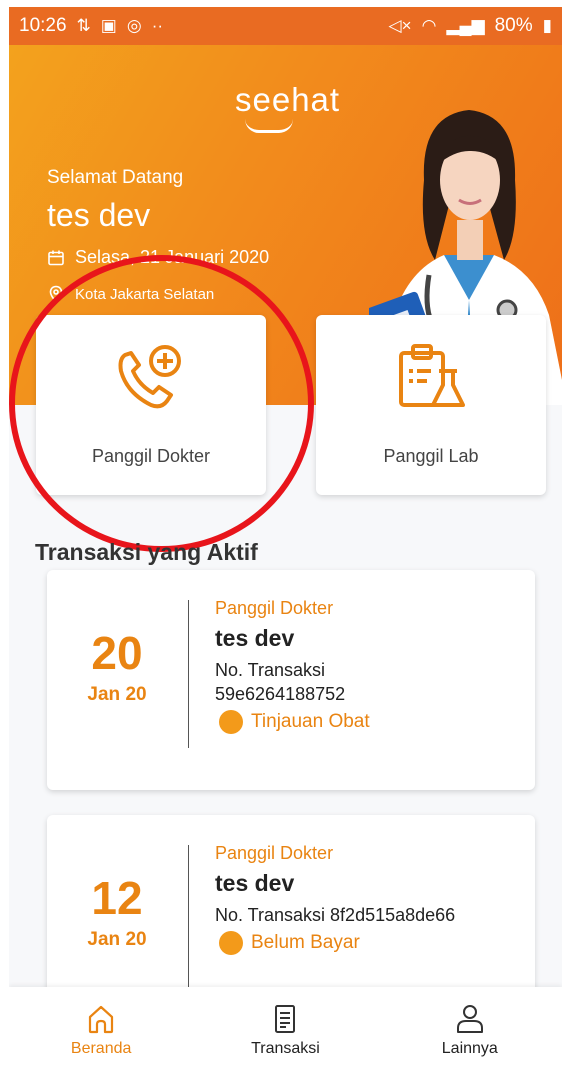  What do you see at coordinates (280, 682) in the screenshot?
I see `transaction-number: No. Transaksi 59e6264188752` at bounding box center [280, 682].